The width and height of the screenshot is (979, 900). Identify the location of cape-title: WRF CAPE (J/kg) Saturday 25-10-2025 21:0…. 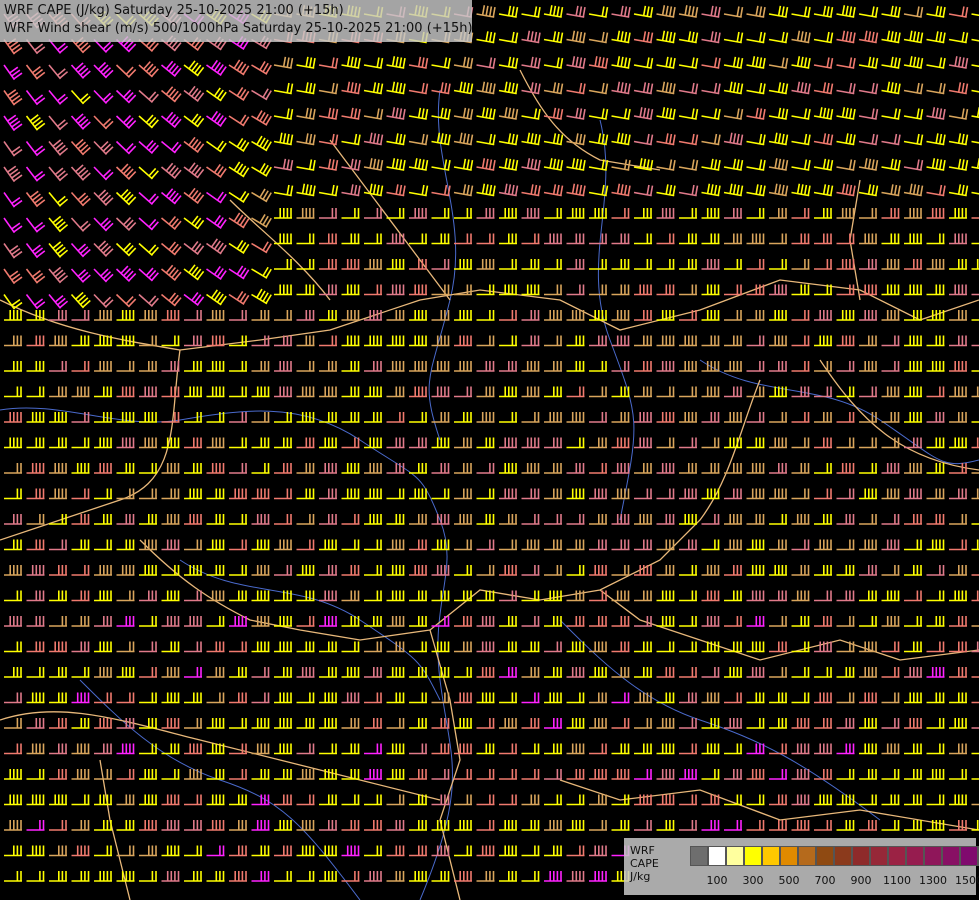
(174, 10).